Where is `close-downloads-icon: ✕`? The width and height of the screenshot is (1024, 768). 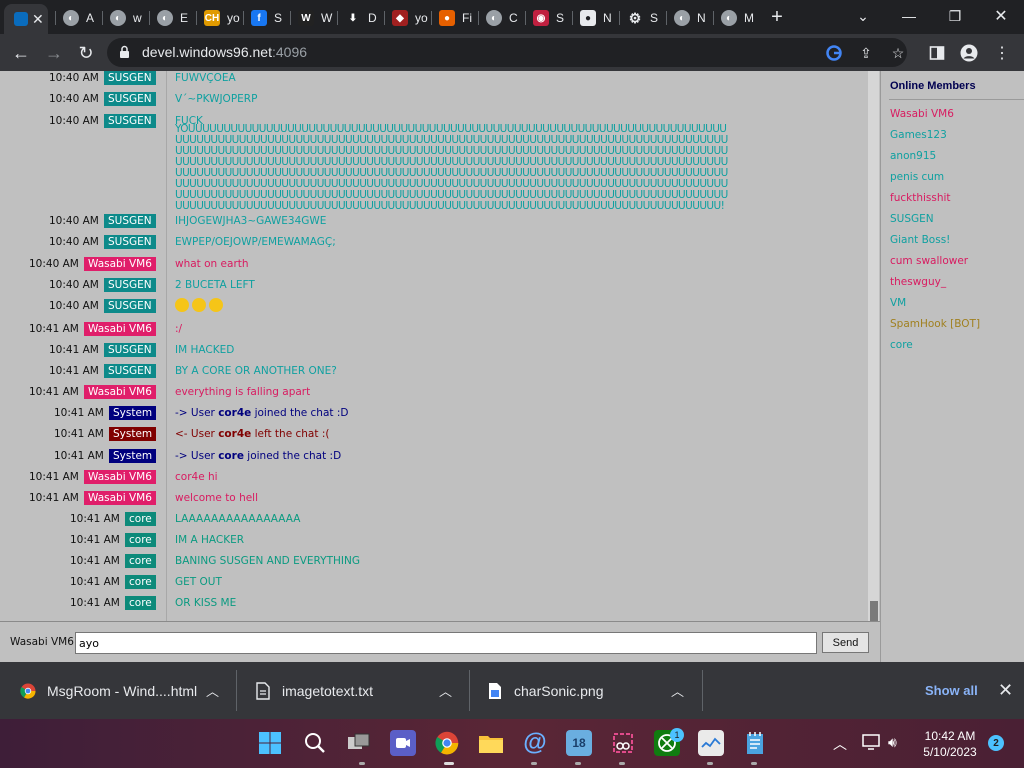
close-downloads-icon: ✕ is located at coordinates (1005, 690).